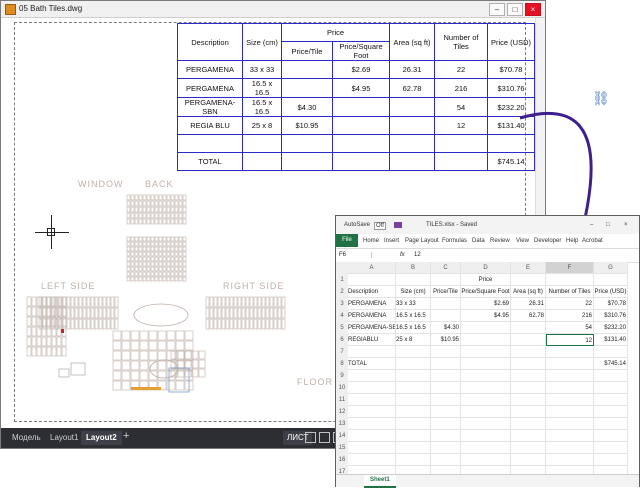 The height and width of the screenshot is (488, 640). Describe the element at coordinates (547, 241) in the screenshot. I see `tab-developer: Developer` at that location.